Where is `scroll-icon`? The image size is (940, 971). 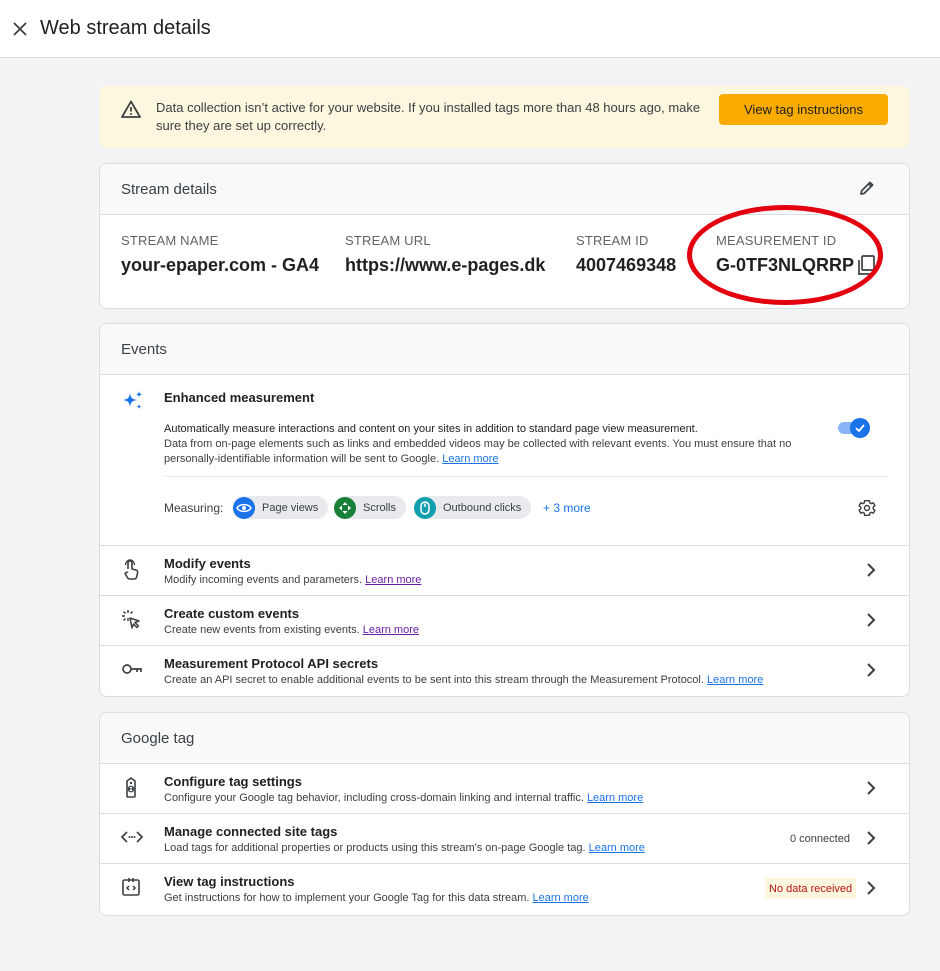 scroll-icon is located at coordinates (345, 507).